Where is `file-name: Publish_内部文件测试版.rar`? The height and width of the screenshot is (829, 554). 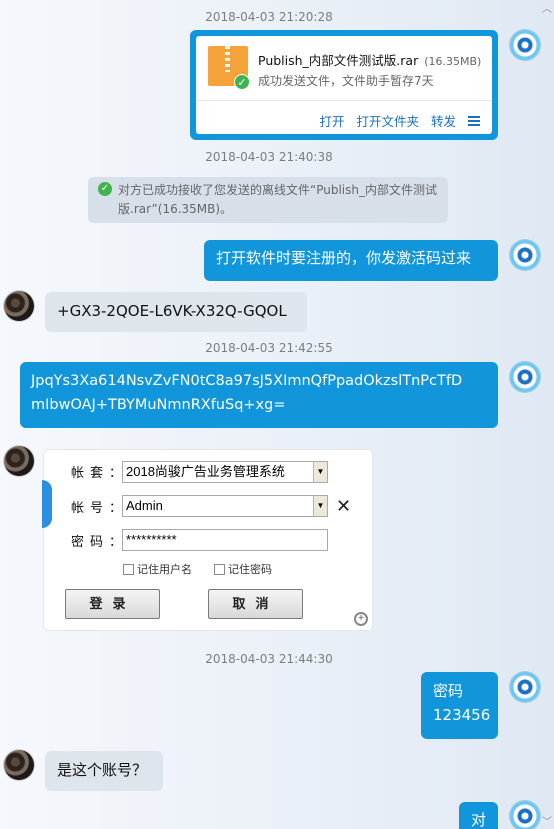
file-name: Publish_内部文件测试版.rar is located at coordinates (338, 60).